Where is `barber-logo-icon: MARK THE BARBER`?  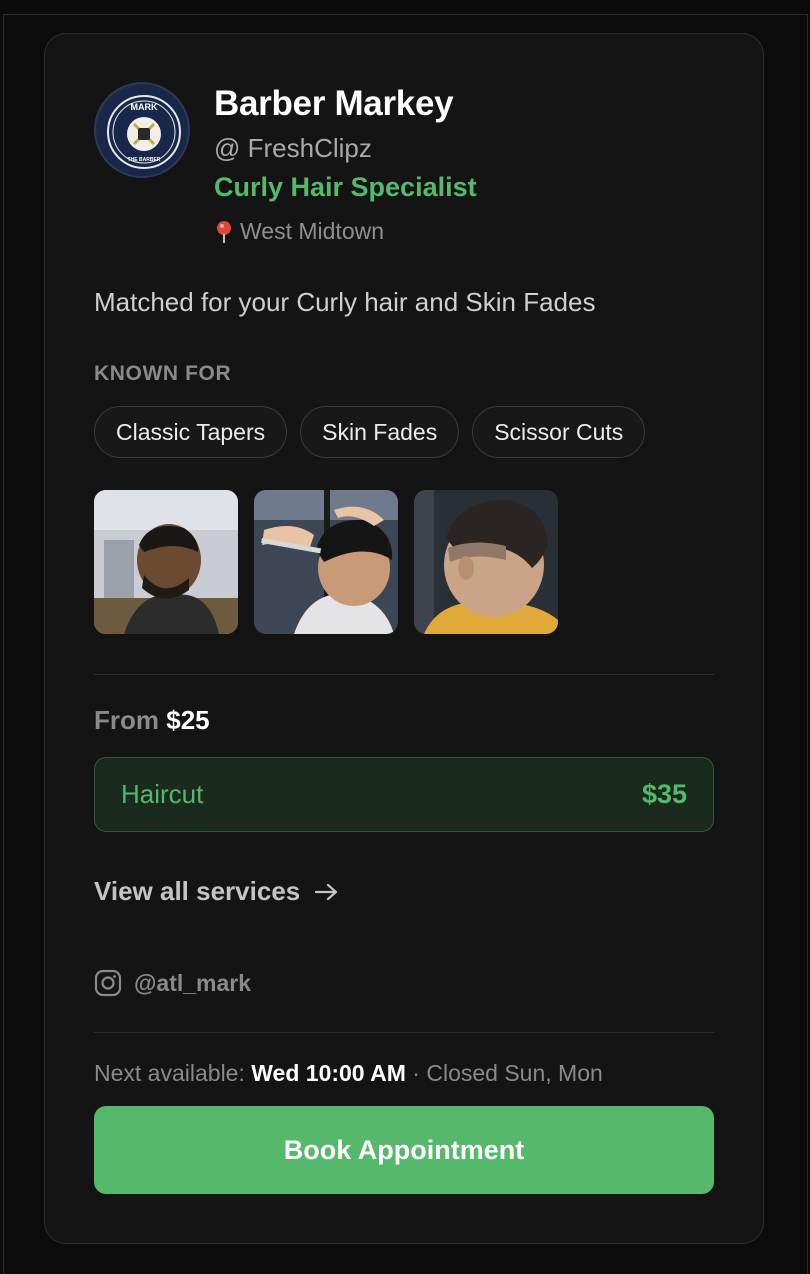 barber-logo-icon: MARK THE BARBER is located at coordinates (143, 131).